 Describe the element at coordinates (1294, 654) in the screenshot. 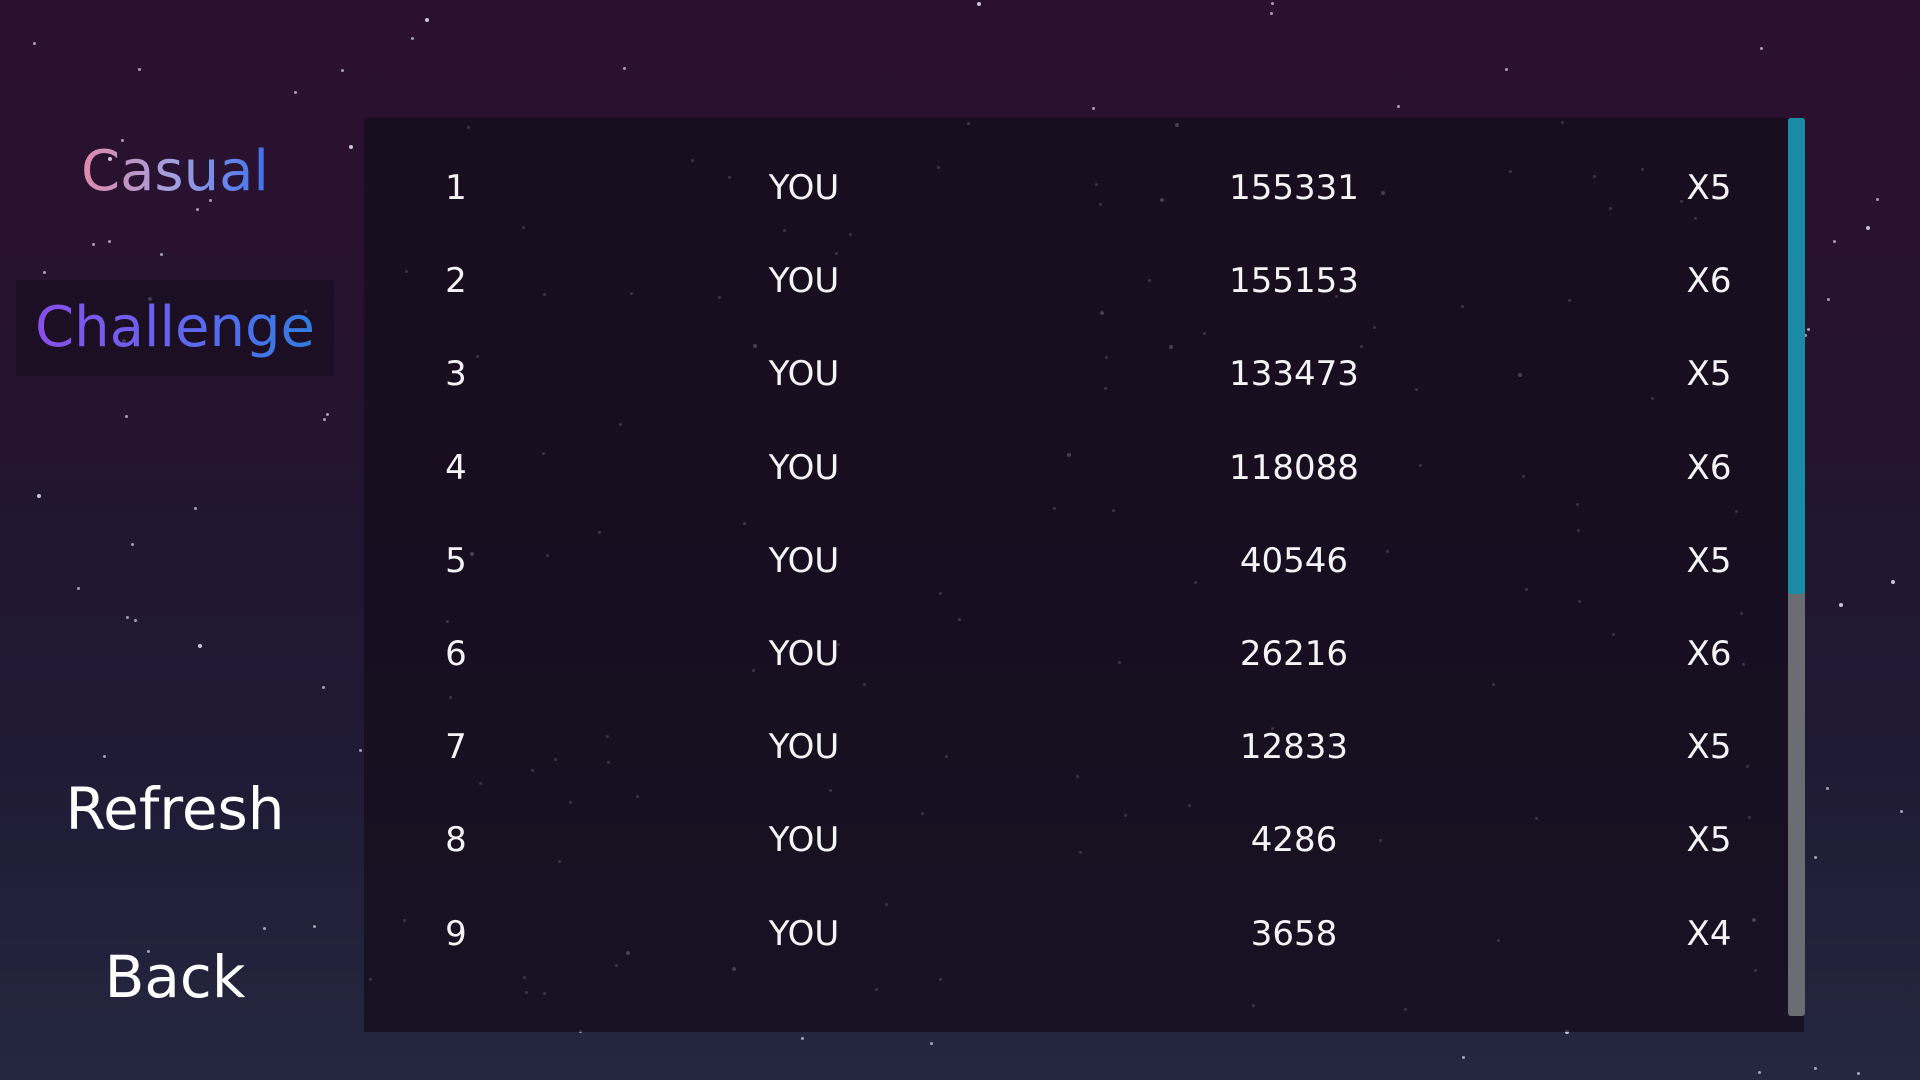

I see `score-cell: 26216` at that location.